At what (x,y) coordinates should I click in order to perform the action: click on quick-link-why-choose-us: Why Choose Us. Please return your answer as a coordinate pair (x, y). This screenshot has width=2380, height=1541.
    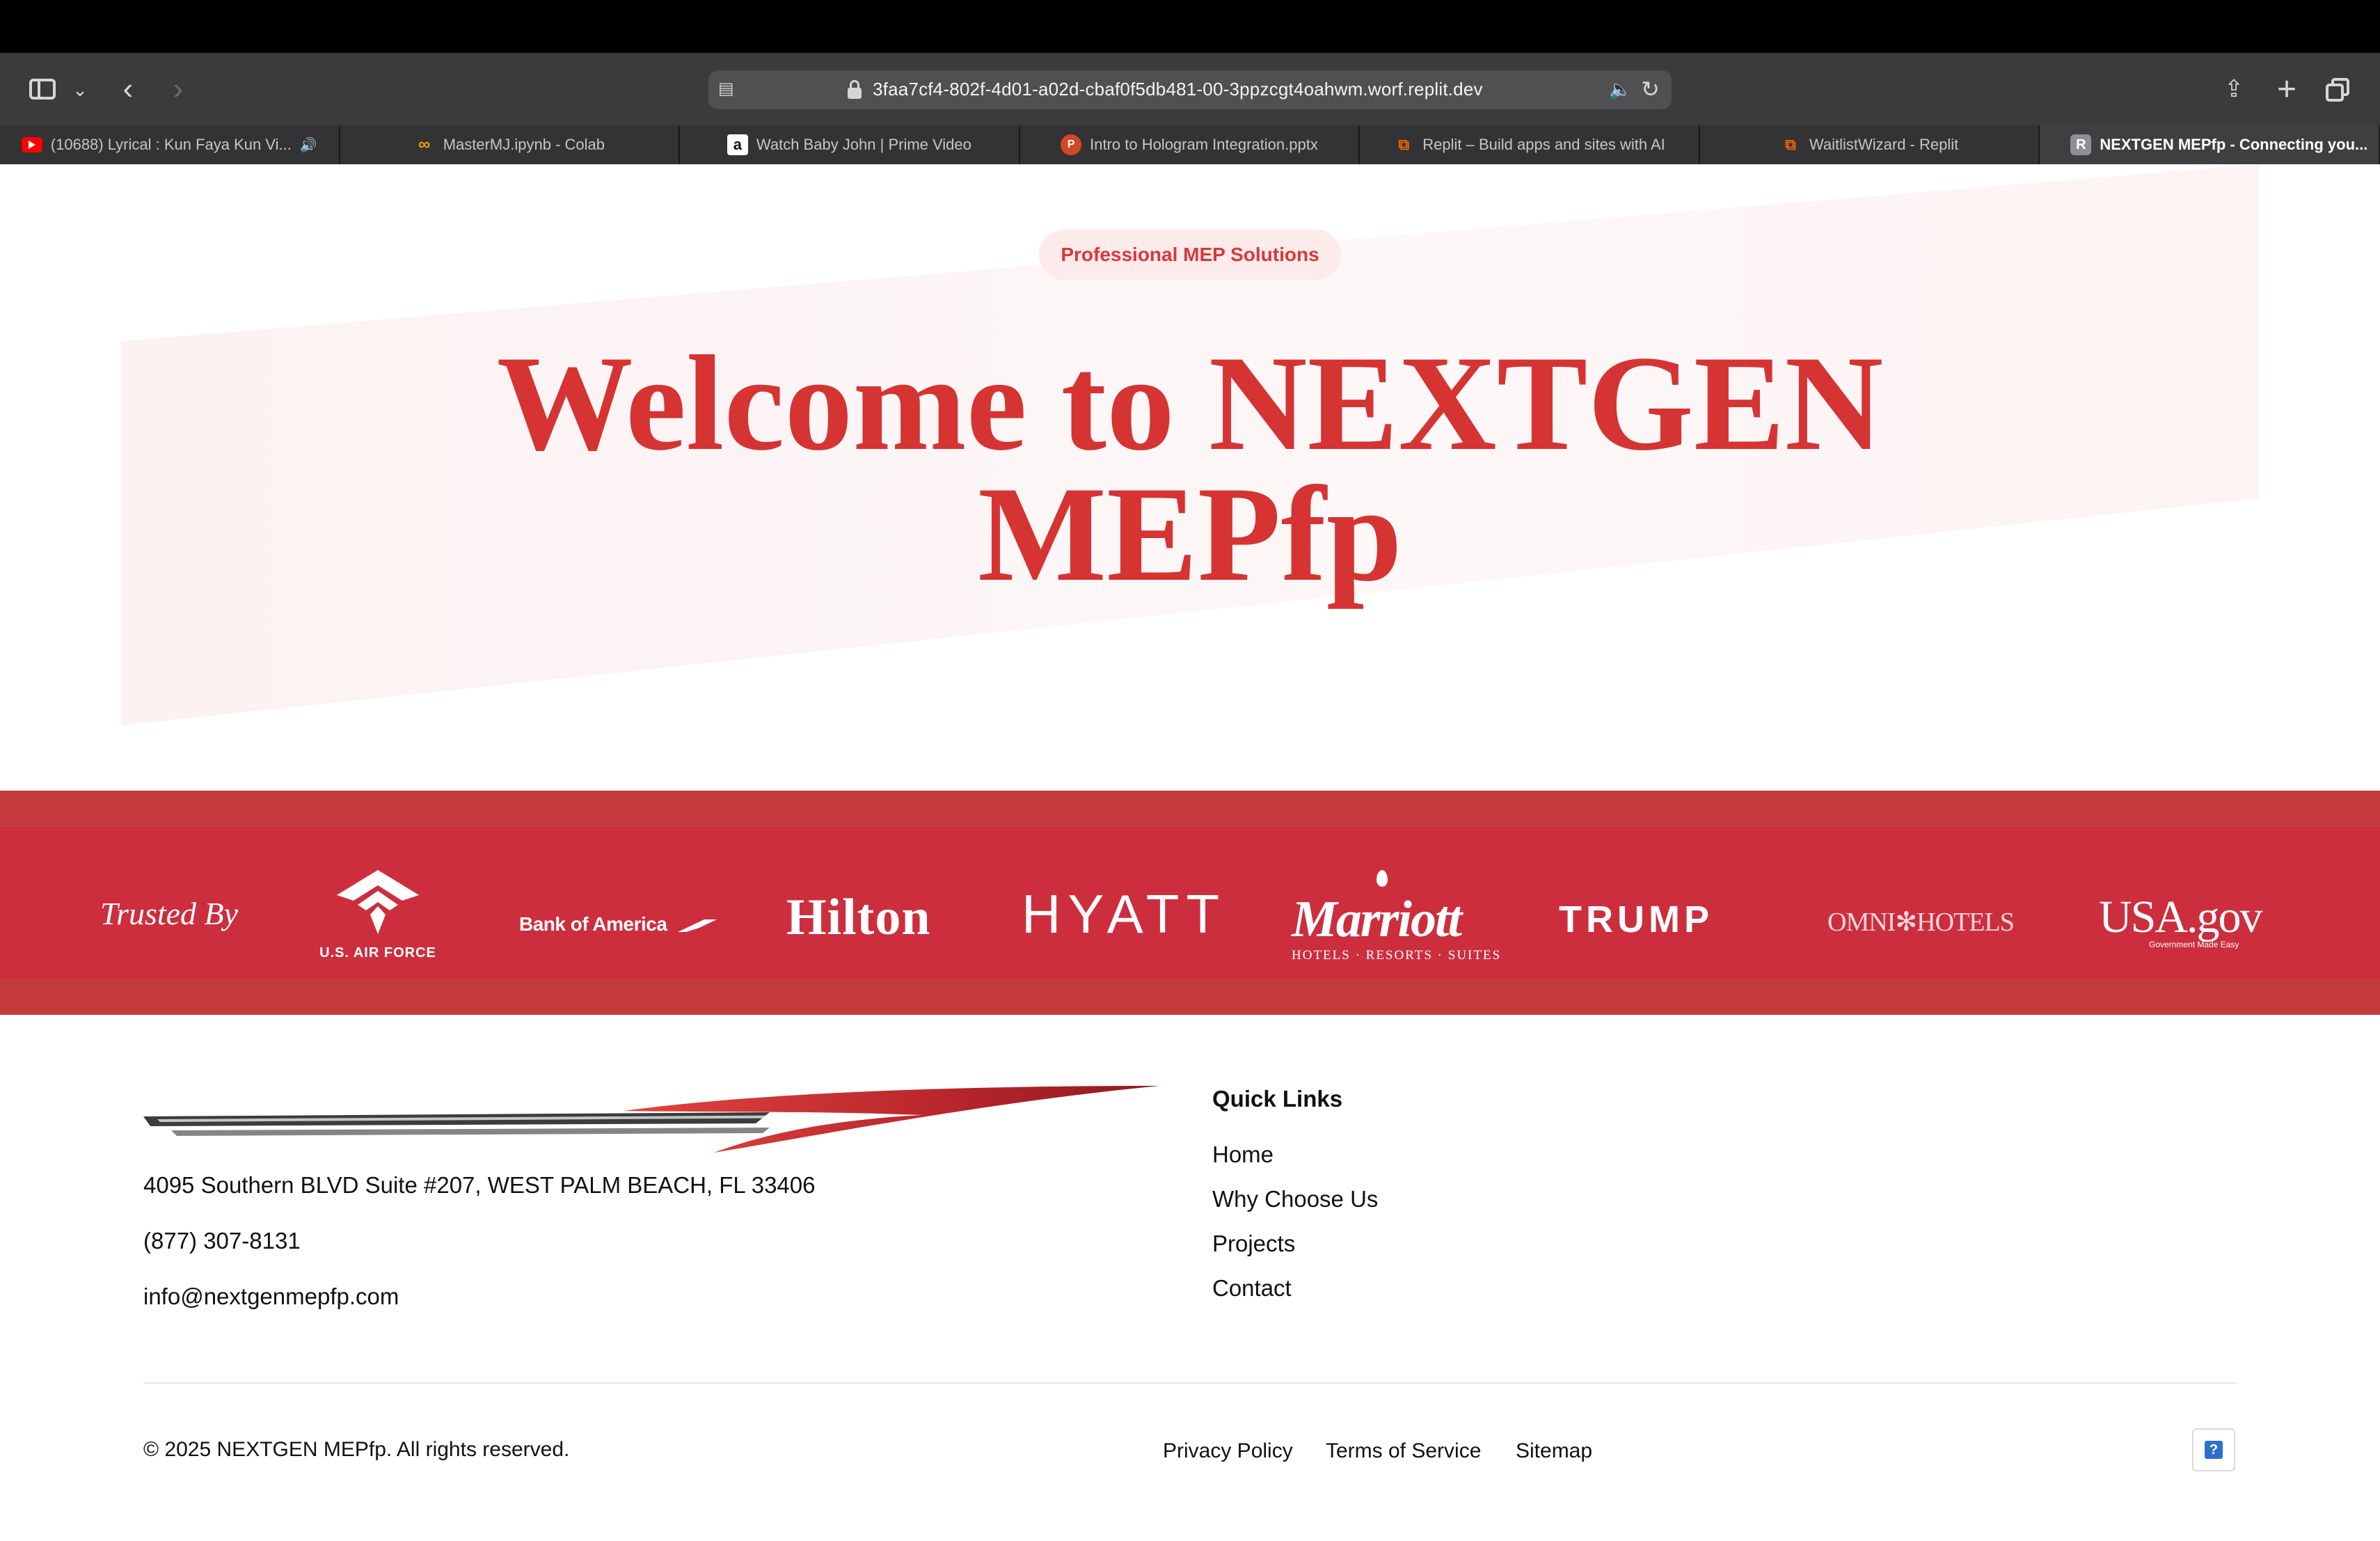
    Looking at the image, I should click on (1295, 1199).